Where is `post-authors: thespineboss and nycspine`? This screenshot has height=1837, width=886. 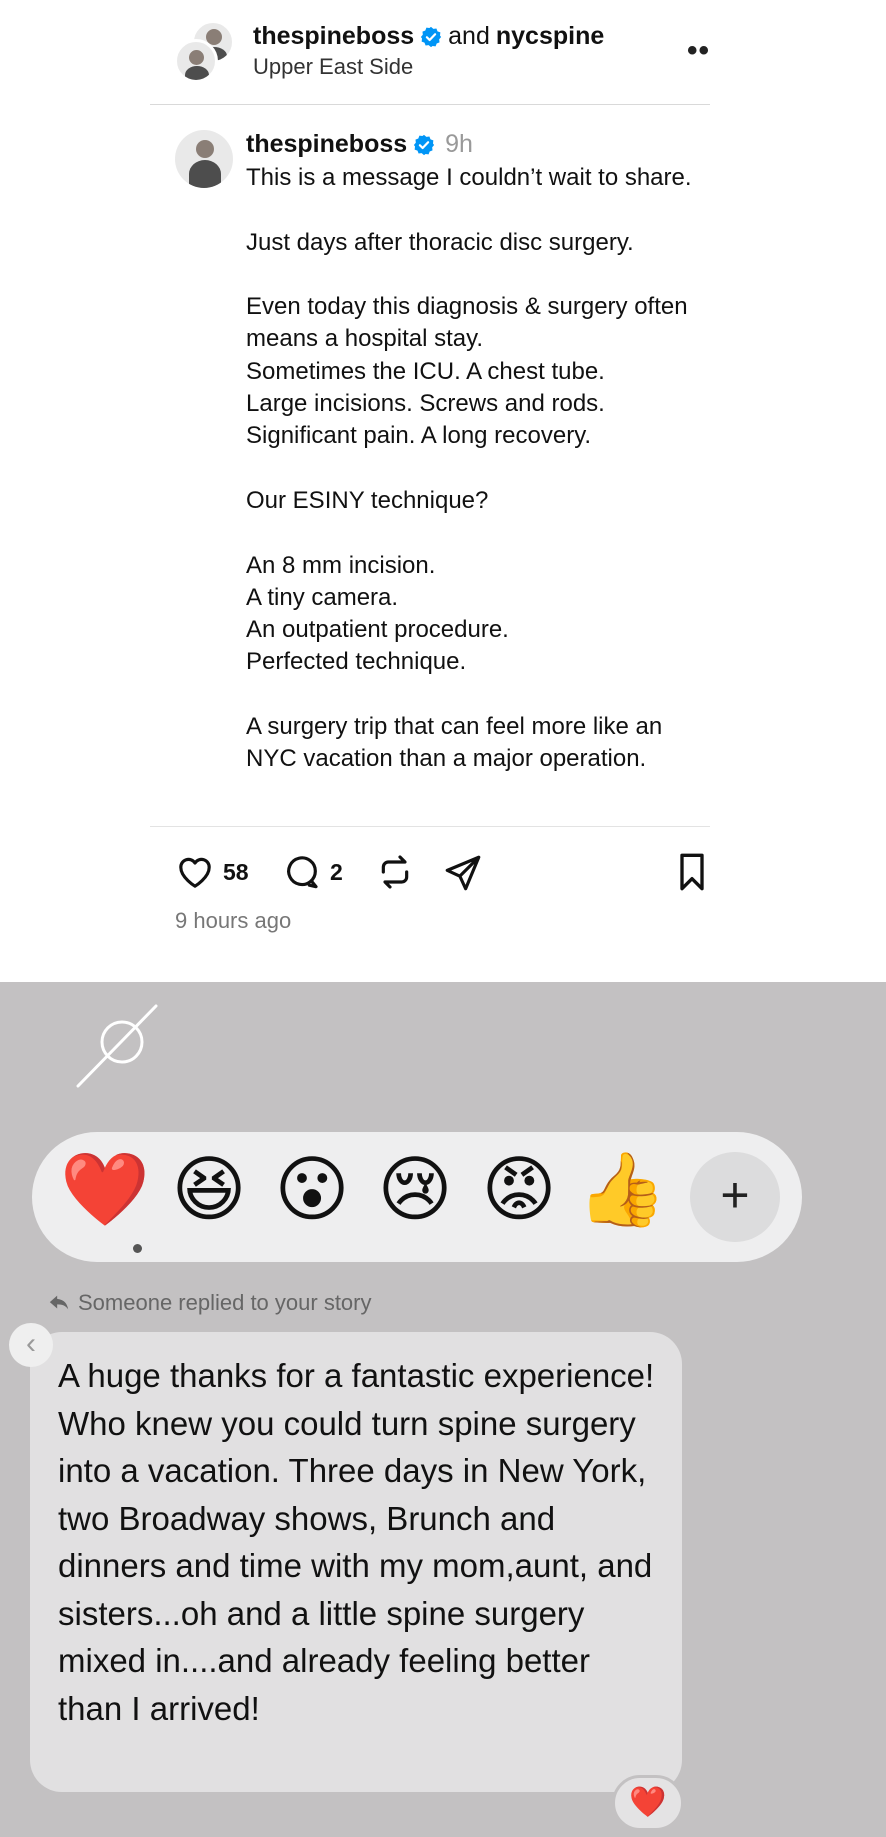
post-authors: thespineboss and nycspine is located at coordinates (428, 36).